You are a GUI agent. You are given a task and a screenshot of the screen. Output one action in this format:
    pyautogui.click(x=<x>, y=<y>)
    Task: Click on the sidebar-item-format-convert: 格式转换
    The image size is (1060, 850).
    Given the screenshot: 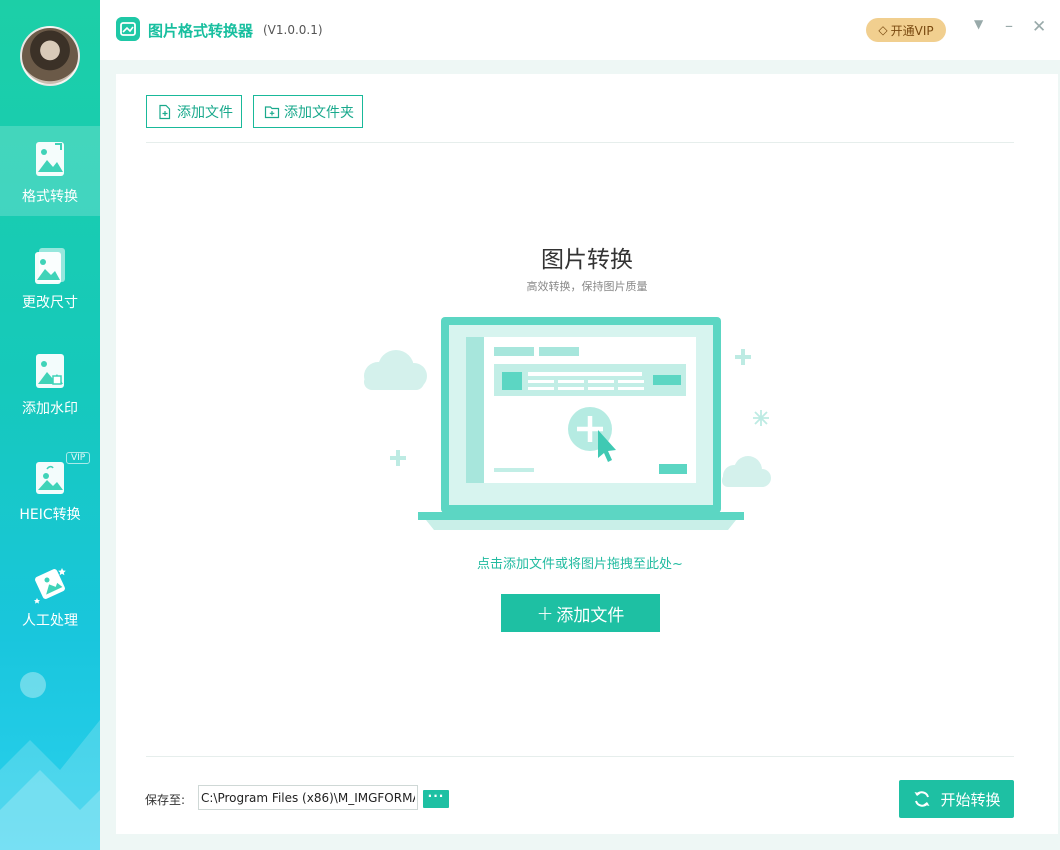 What is the action you would take?
    pyautogui.click(x=50, y=171)
    